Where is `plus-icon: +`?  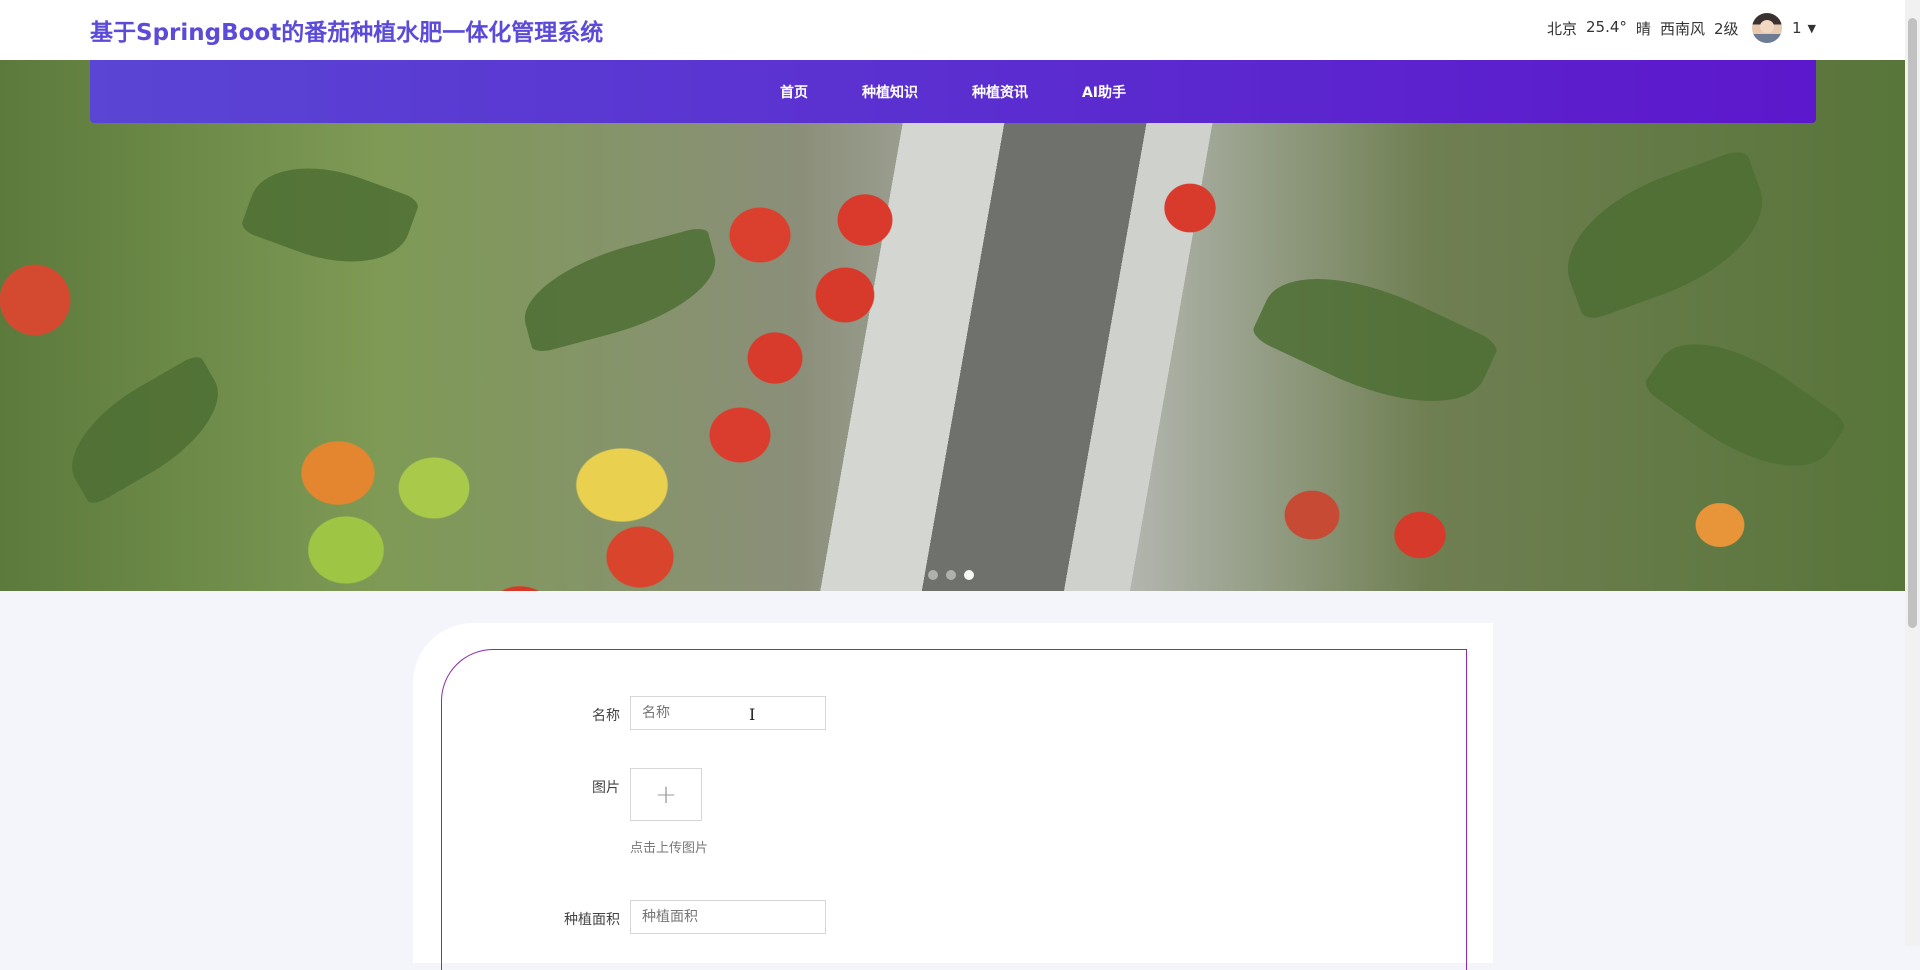
plus-icon: + is located at coordinates (666, 794).